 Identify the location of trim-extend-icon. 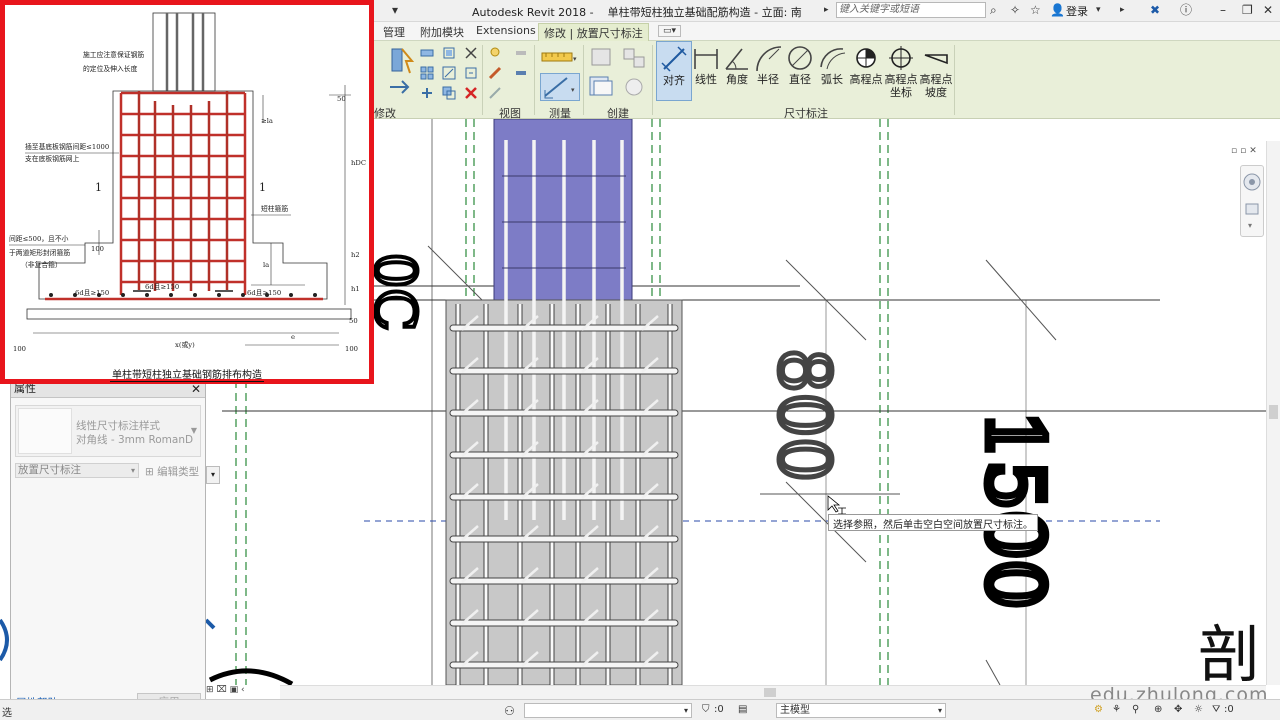
(400, 87).